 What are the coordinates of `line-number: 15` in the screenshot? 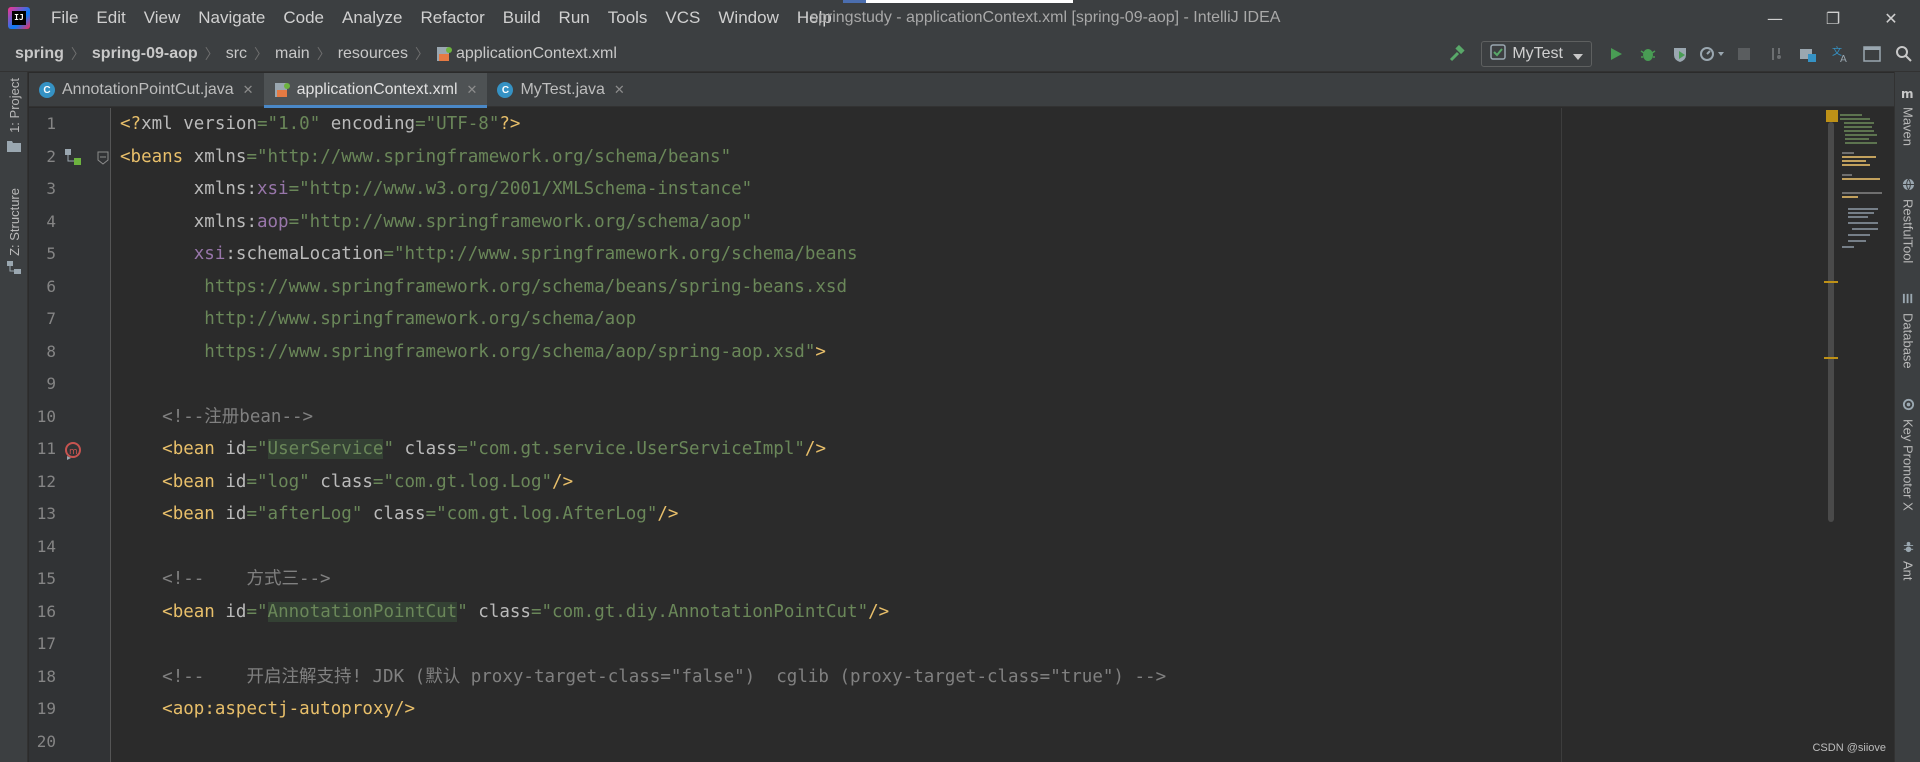 It's located at (46, 578).